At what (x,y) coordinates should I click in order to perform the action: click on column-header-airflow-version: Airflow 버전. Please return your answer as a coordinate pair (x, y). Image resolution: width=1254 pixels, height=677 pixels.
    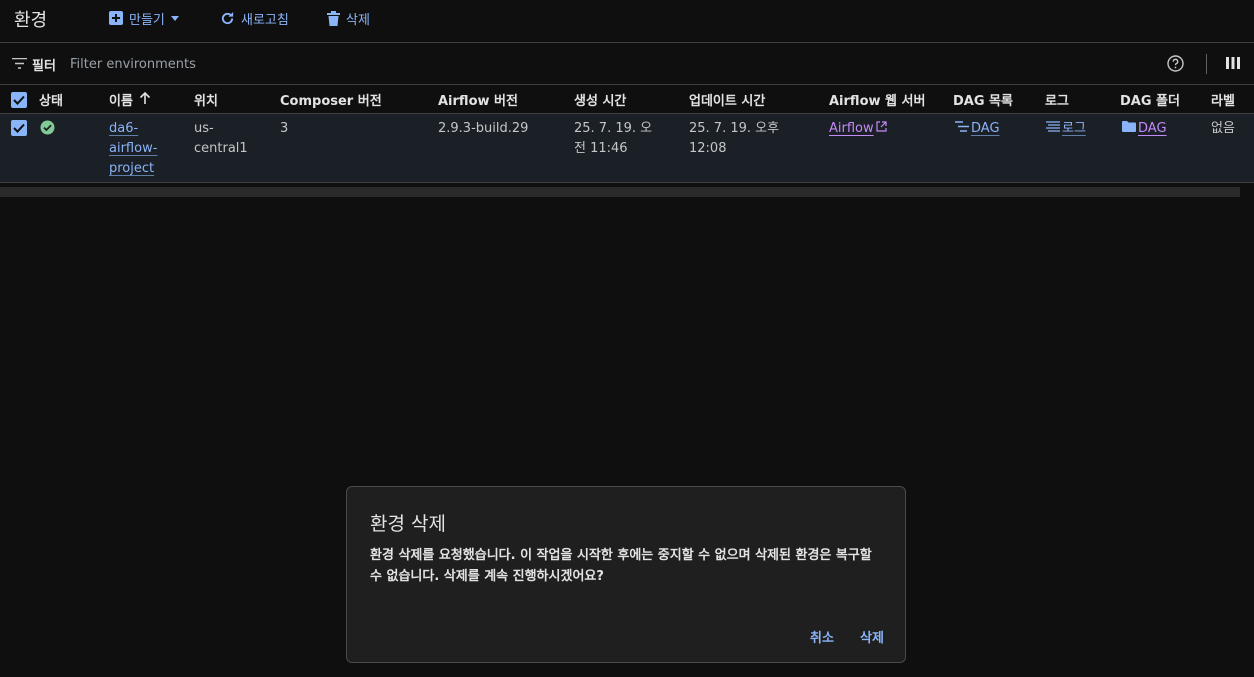
    Looking at the image, I should click on (478, 99).